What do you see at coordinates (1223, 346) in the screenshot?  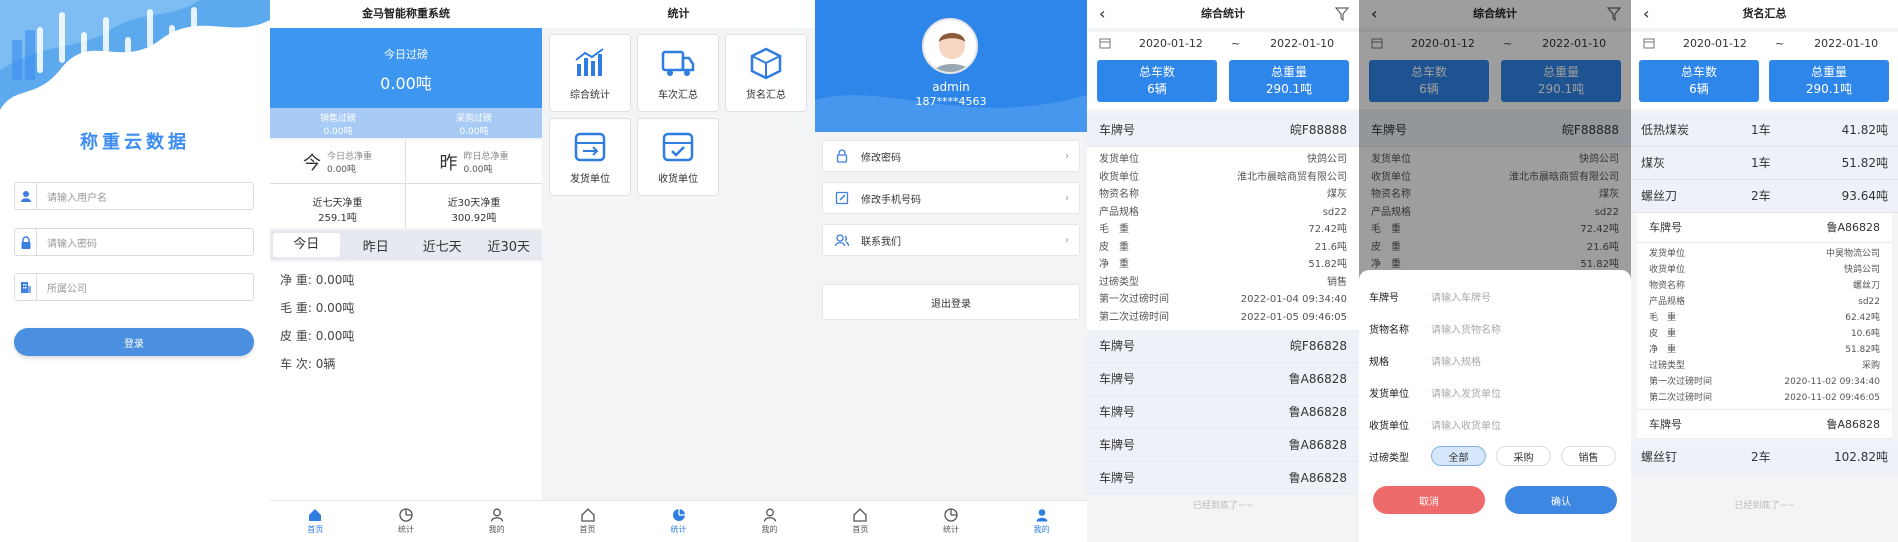 I see `table-row: 车牌号 皖F86828` at bounding box center [1223, 346].